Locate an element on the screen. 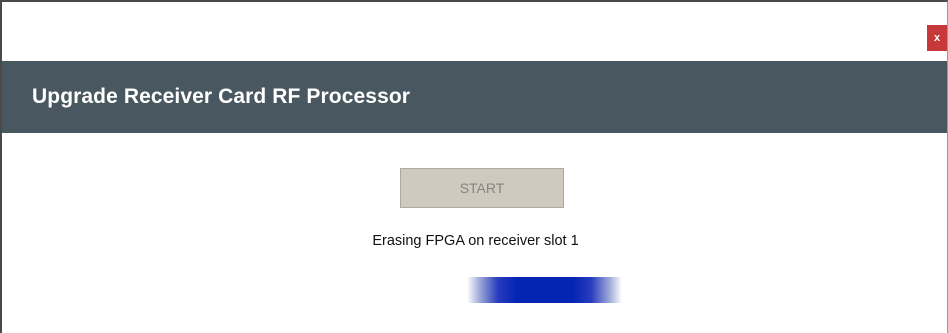 The height and width of the screenshot is (333, 948). close-button: x is located at coordinates (937, 38).